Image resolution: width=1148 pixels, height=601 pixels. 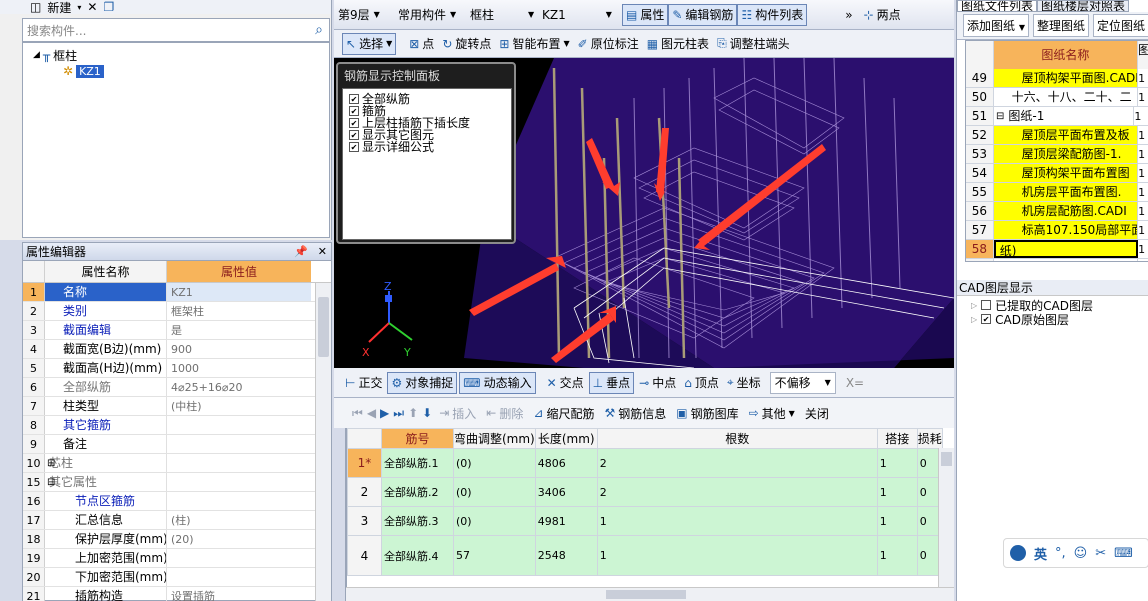 What do you see at coordinates (177, 482) in the screenshot?
I see `property-row: 15 ⊟ 其它属性` at bounding box center [177, 482].